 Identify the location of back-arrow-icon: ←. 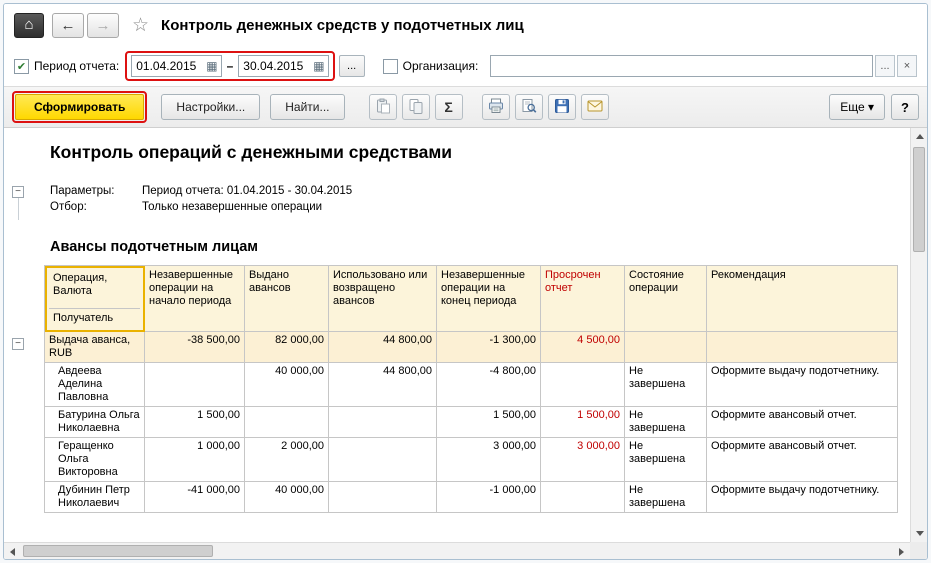
(68, 25).